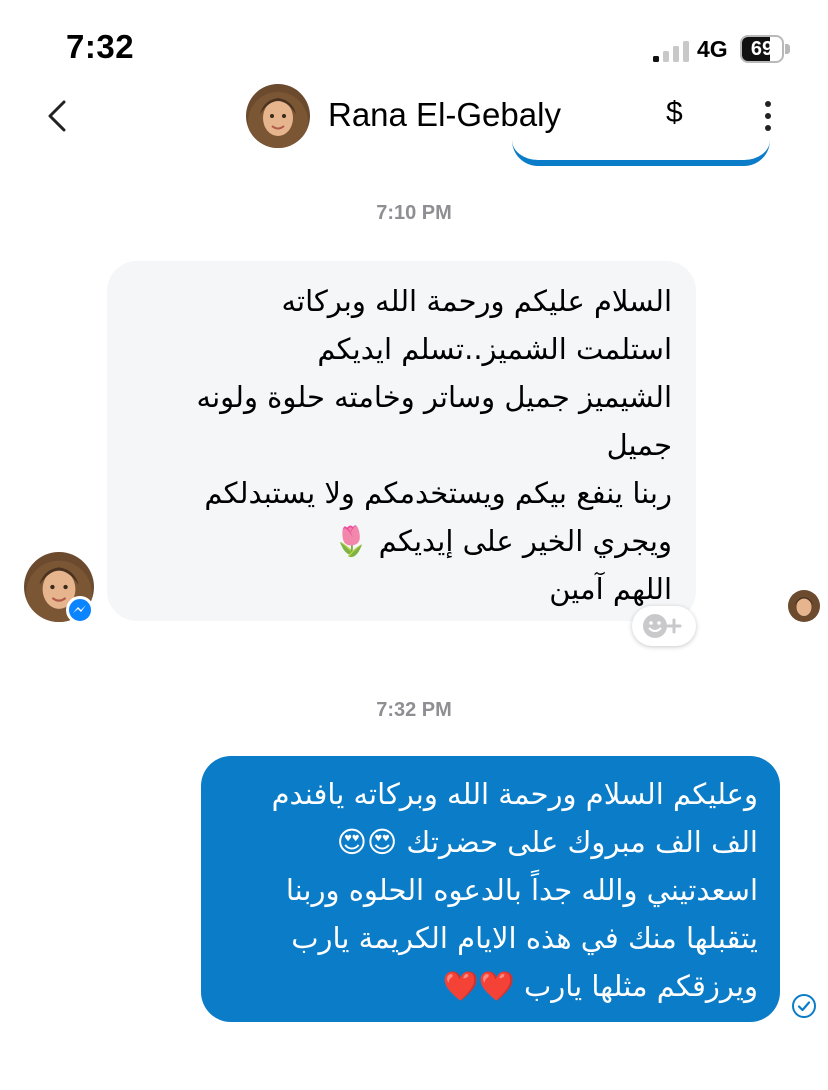  Describe the element at coordinates (414, 213) in the screenshot. I see `message-timestamp: 7:10 PM` at that location.